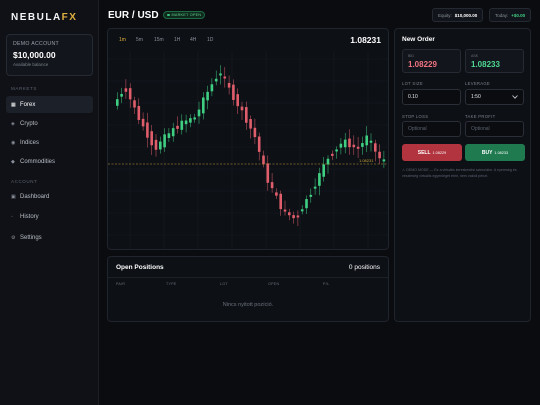 The image size is (540, 405). Describe the element at coordinates (431, 61) in the screenshot. I see `bid-quote: BID 1.08229` at that location.